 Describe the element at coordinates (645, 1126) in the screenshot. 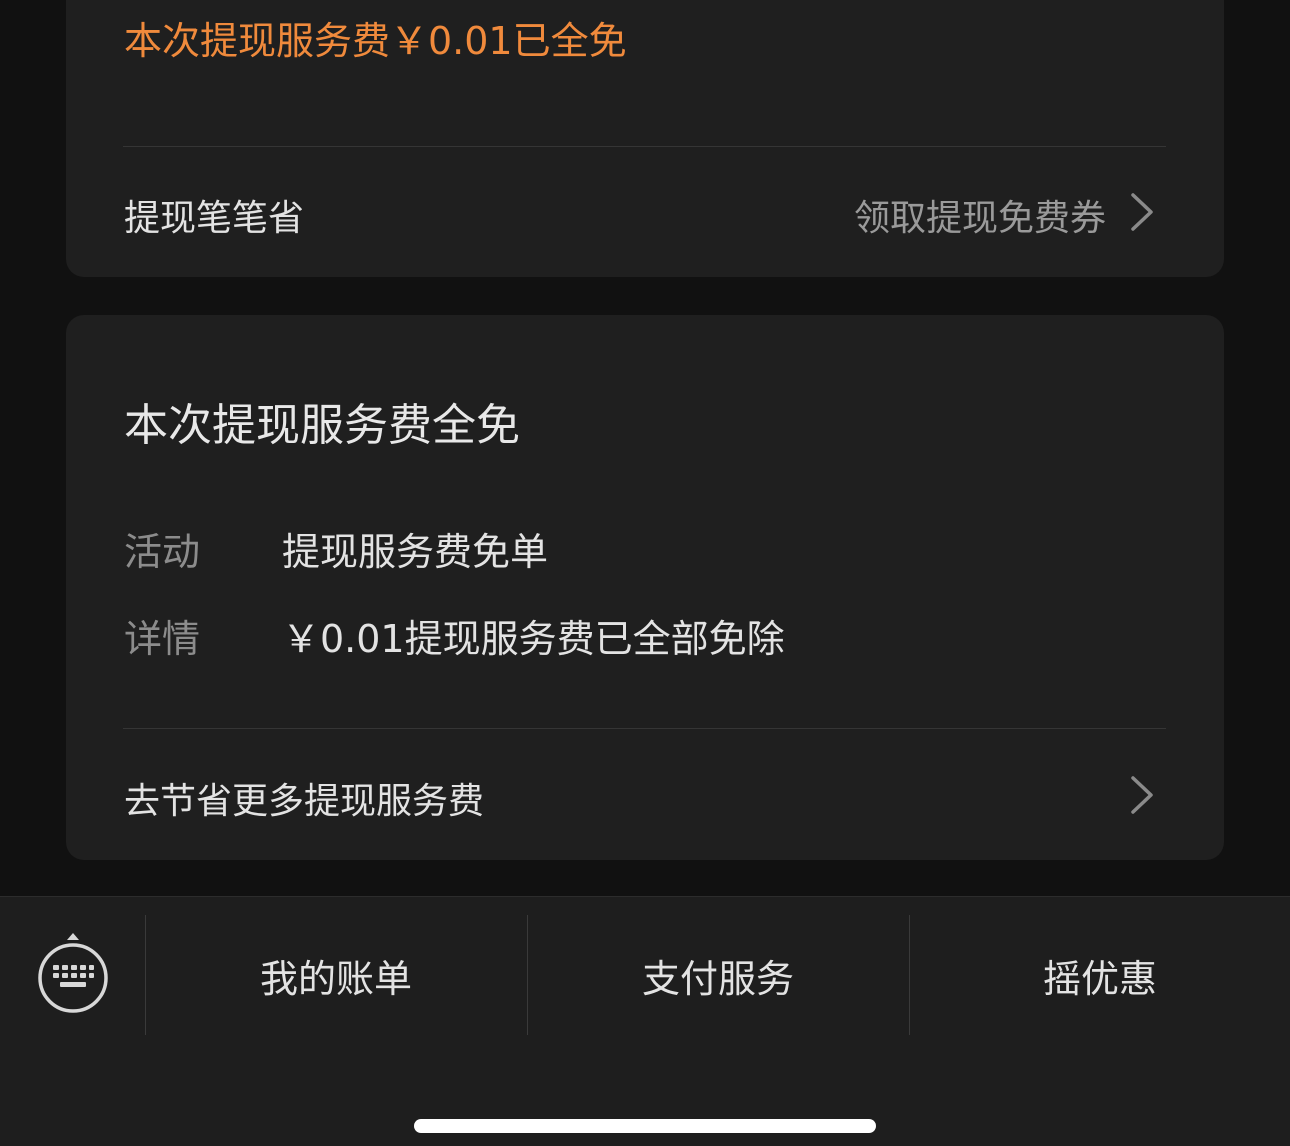

I see `home-indicator` at that location.